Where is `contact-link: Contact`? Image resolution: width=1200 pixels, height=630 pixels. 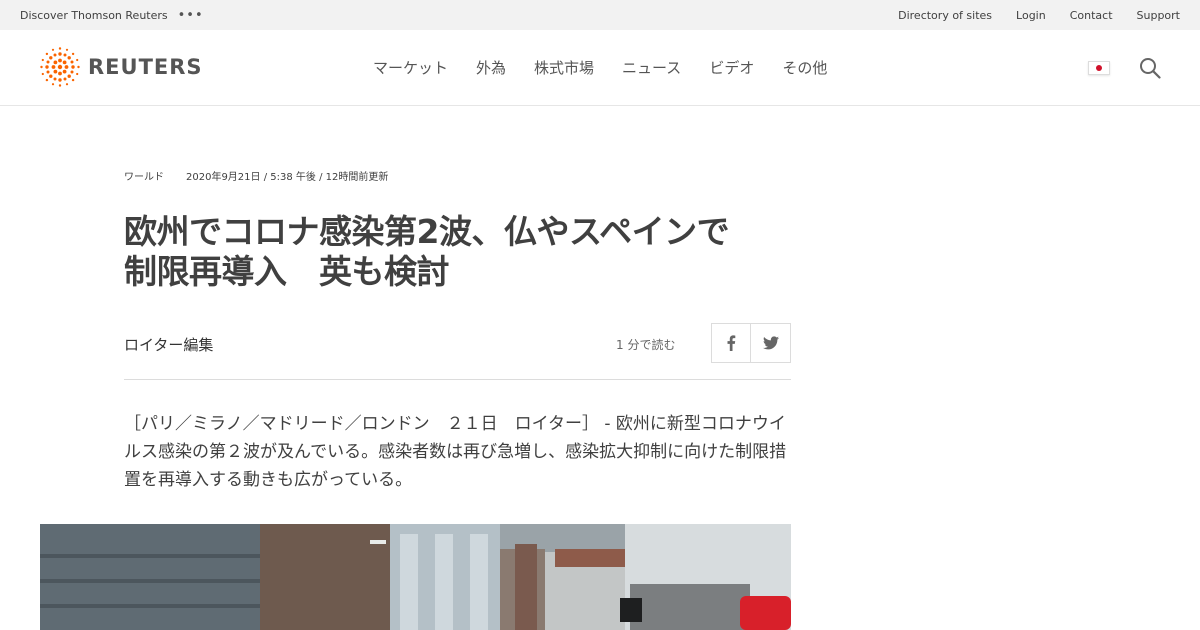
contact-link: Contact is located at coordinates (1091, 15).